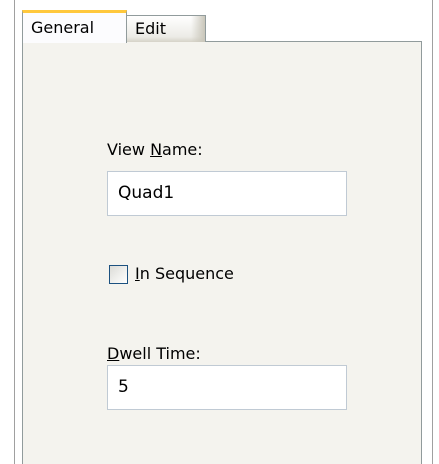 This screenshot has height=464, width=439. What do you see at coordinates (118, 274) in the screenshot?
I see `in-sequence-checkbox` at bounding box center [118, 274].